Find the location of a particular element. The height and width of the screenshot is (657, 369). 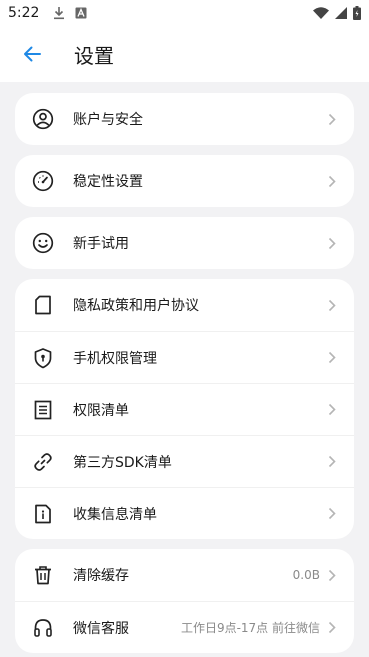

settings-item-label: 新手试用 is located at coordinates (101, 244).